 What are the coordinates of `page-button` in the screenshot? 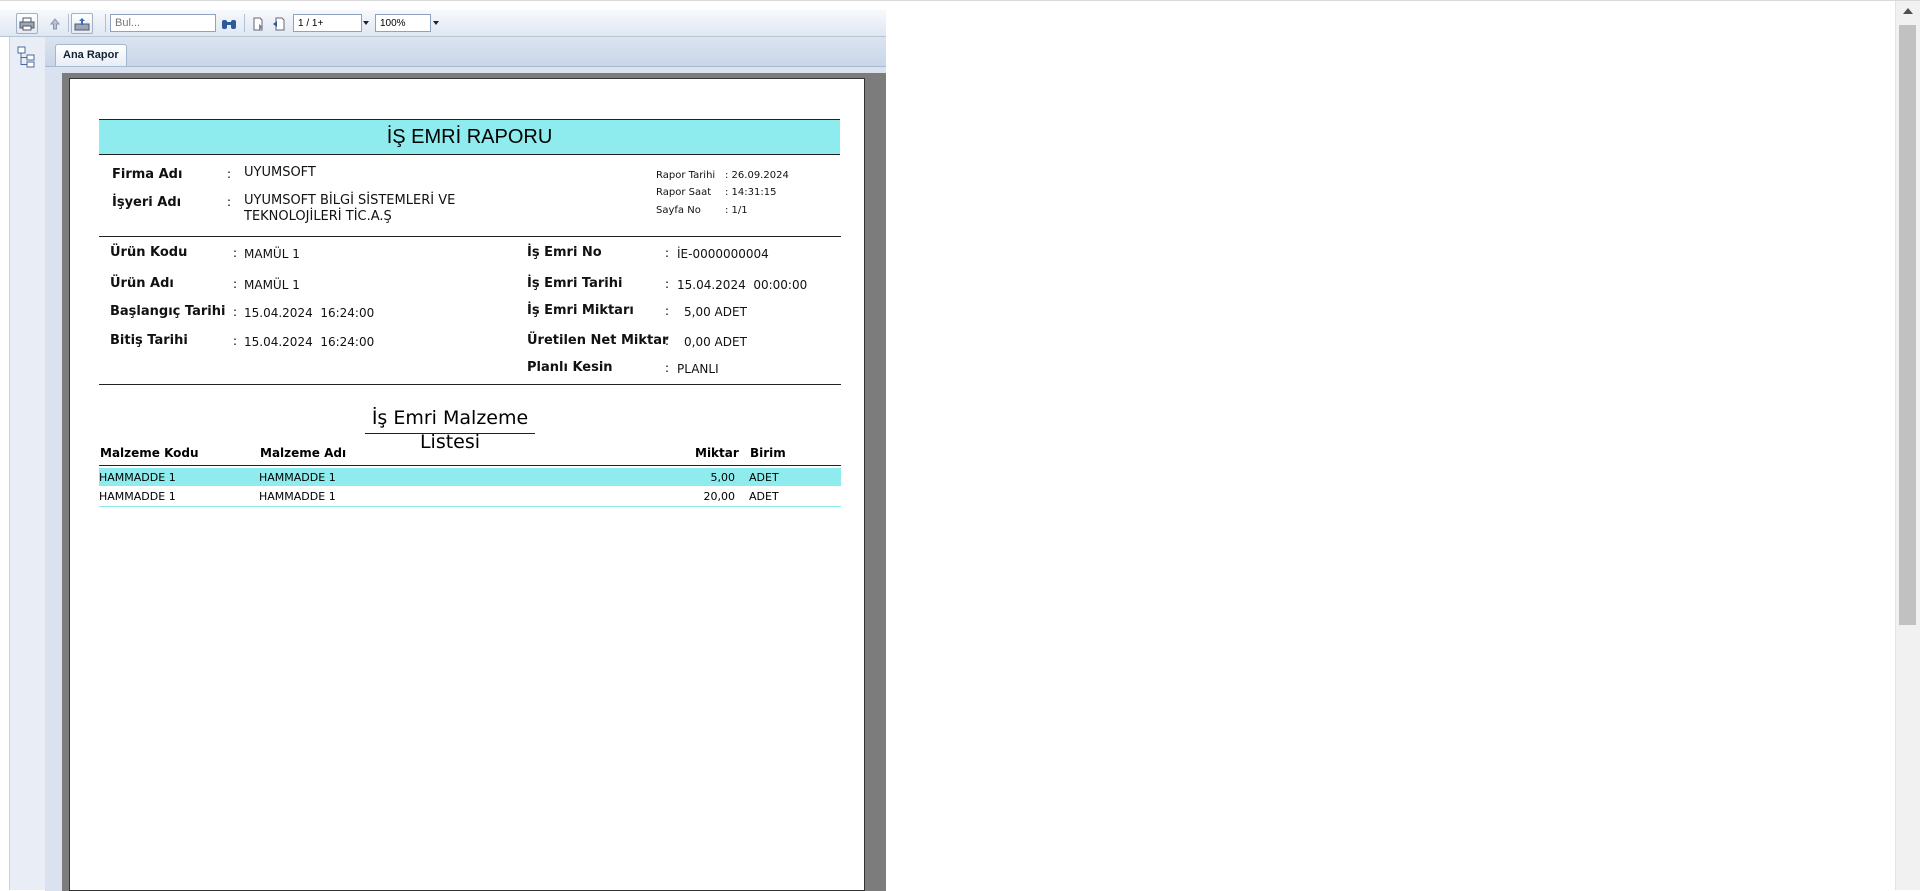 It's located at (258, 23).